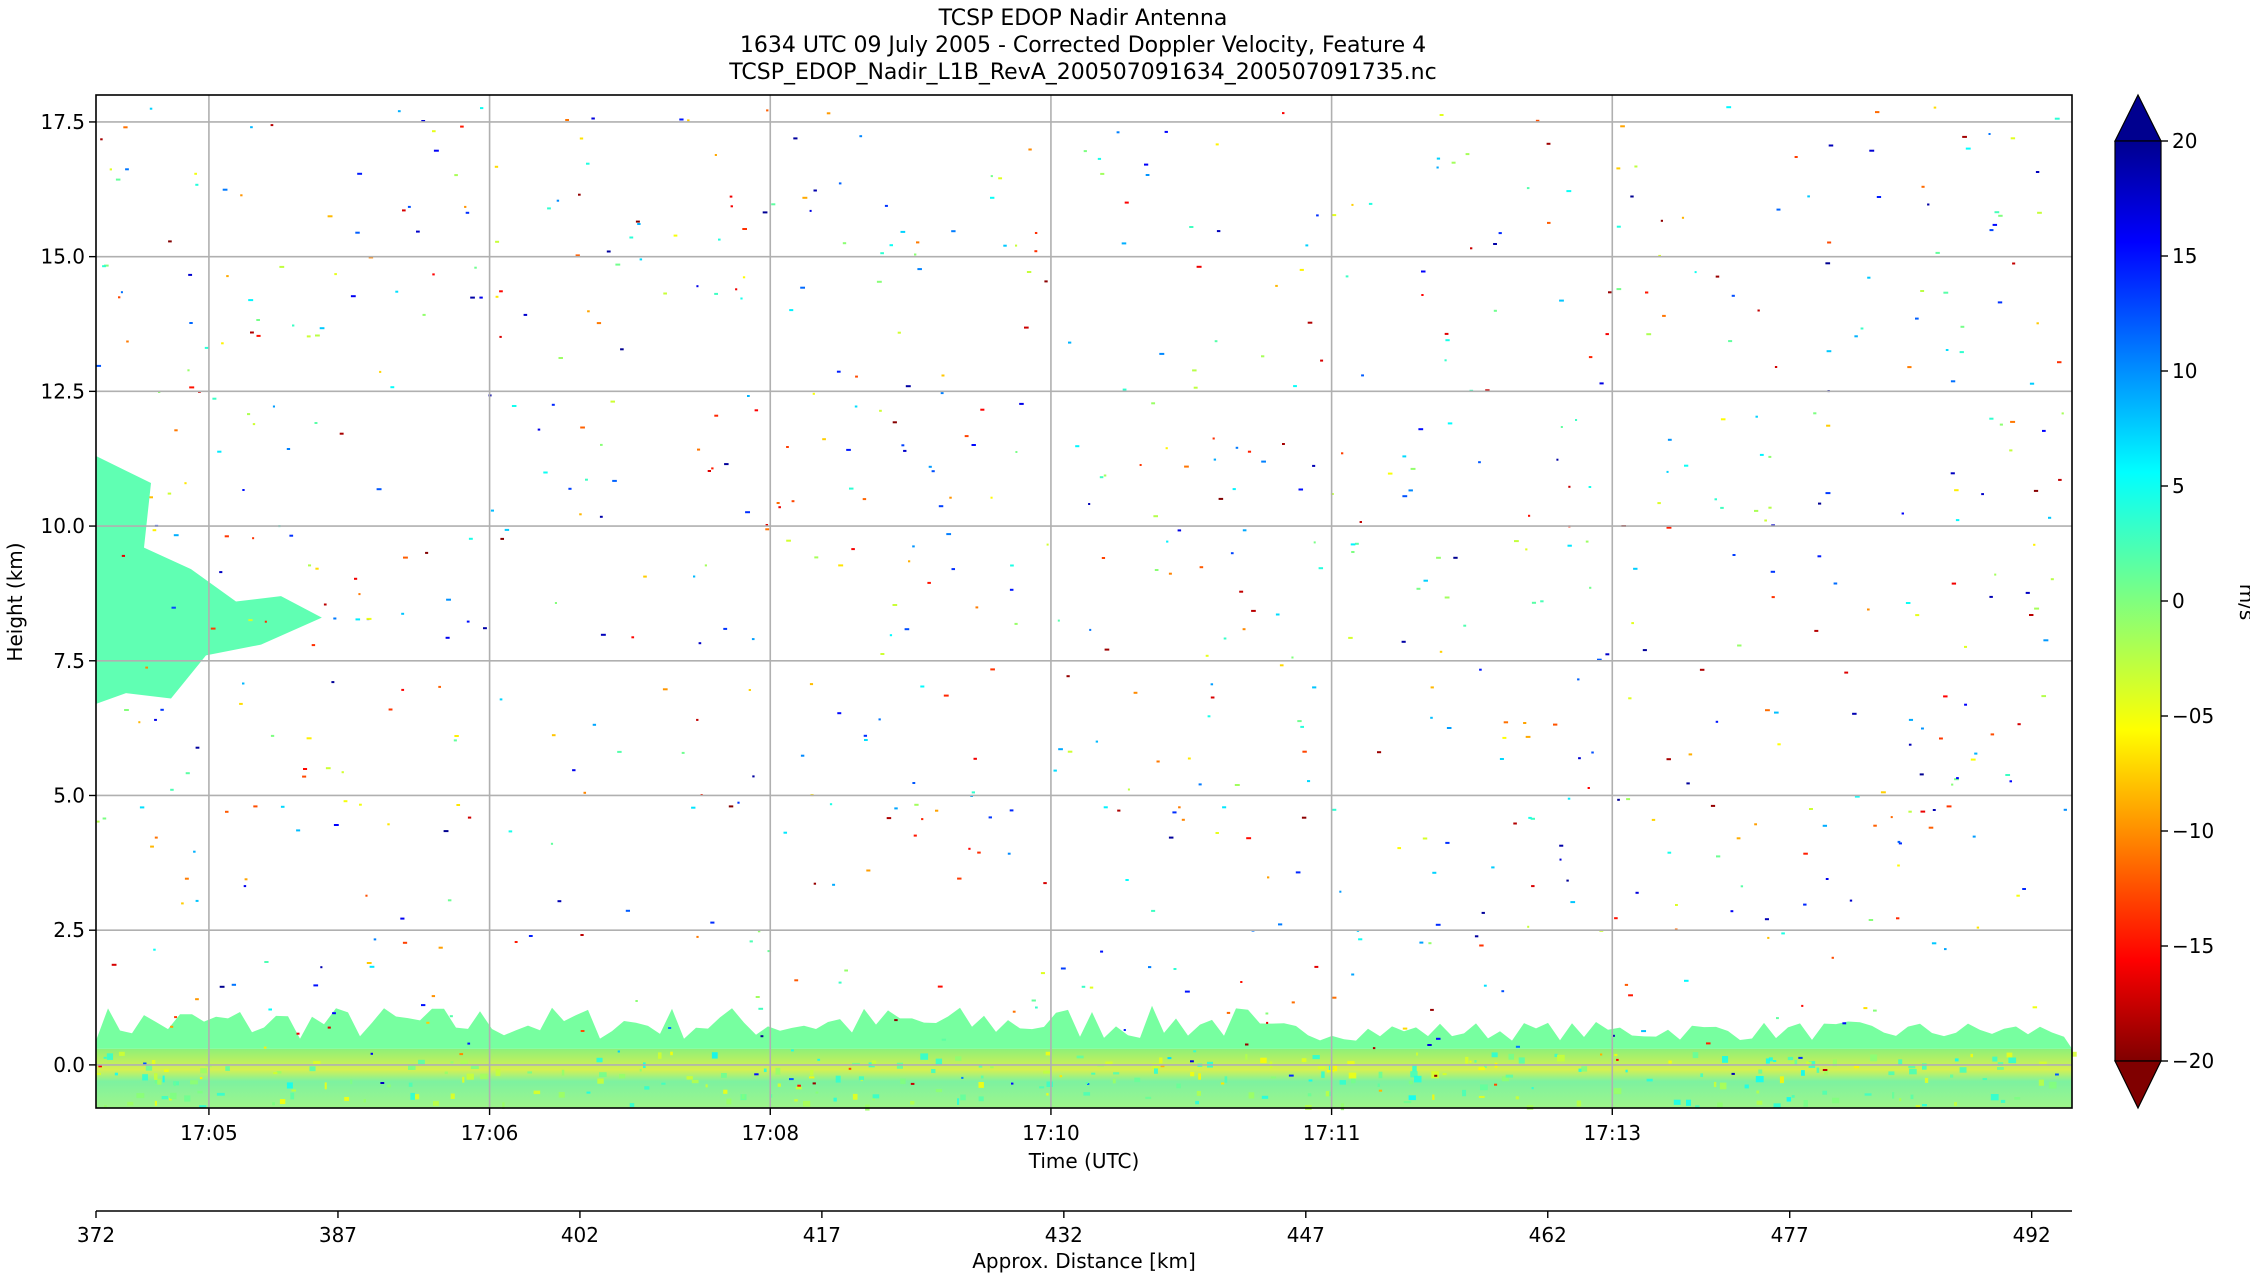  I want to click on distance-tick-label: 372, so click(96, 1235).